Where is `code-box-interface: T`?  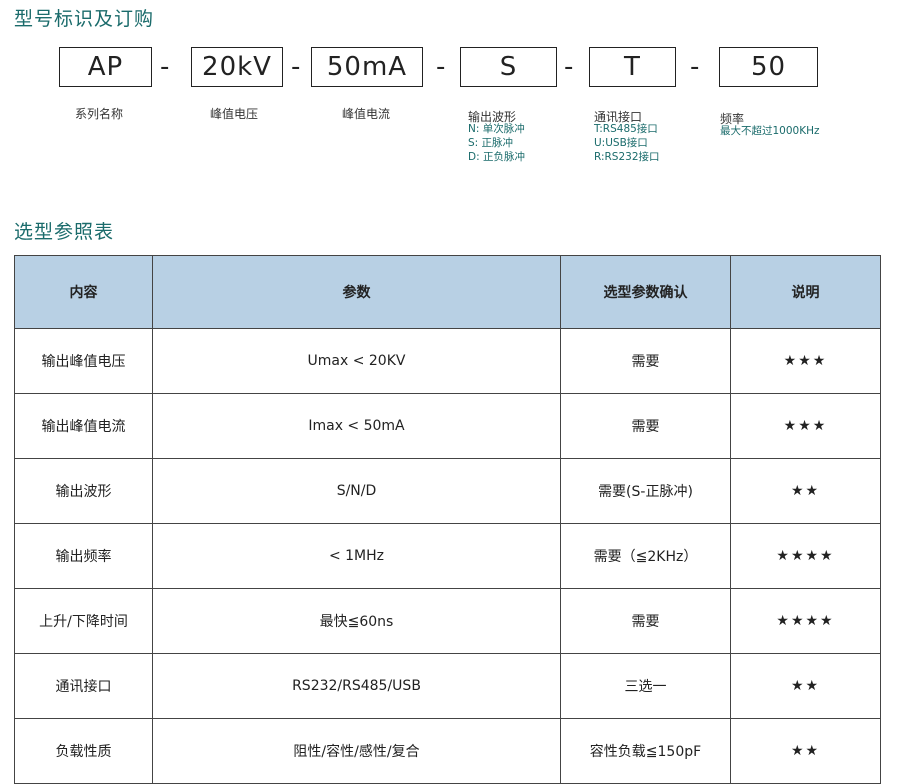
code-box-interface: T is located at coordinates (632, 67).